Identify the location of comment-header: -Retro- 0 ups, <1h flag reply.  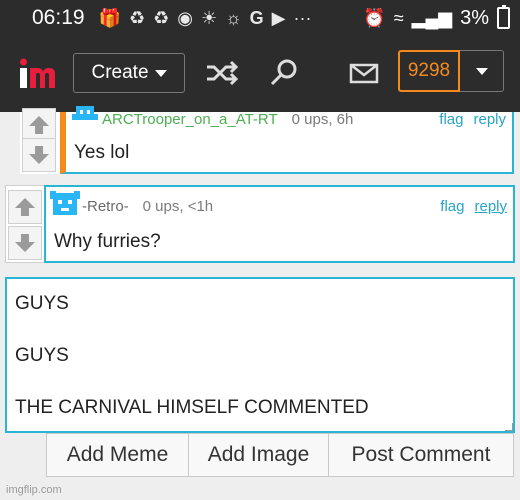
(297, 206).